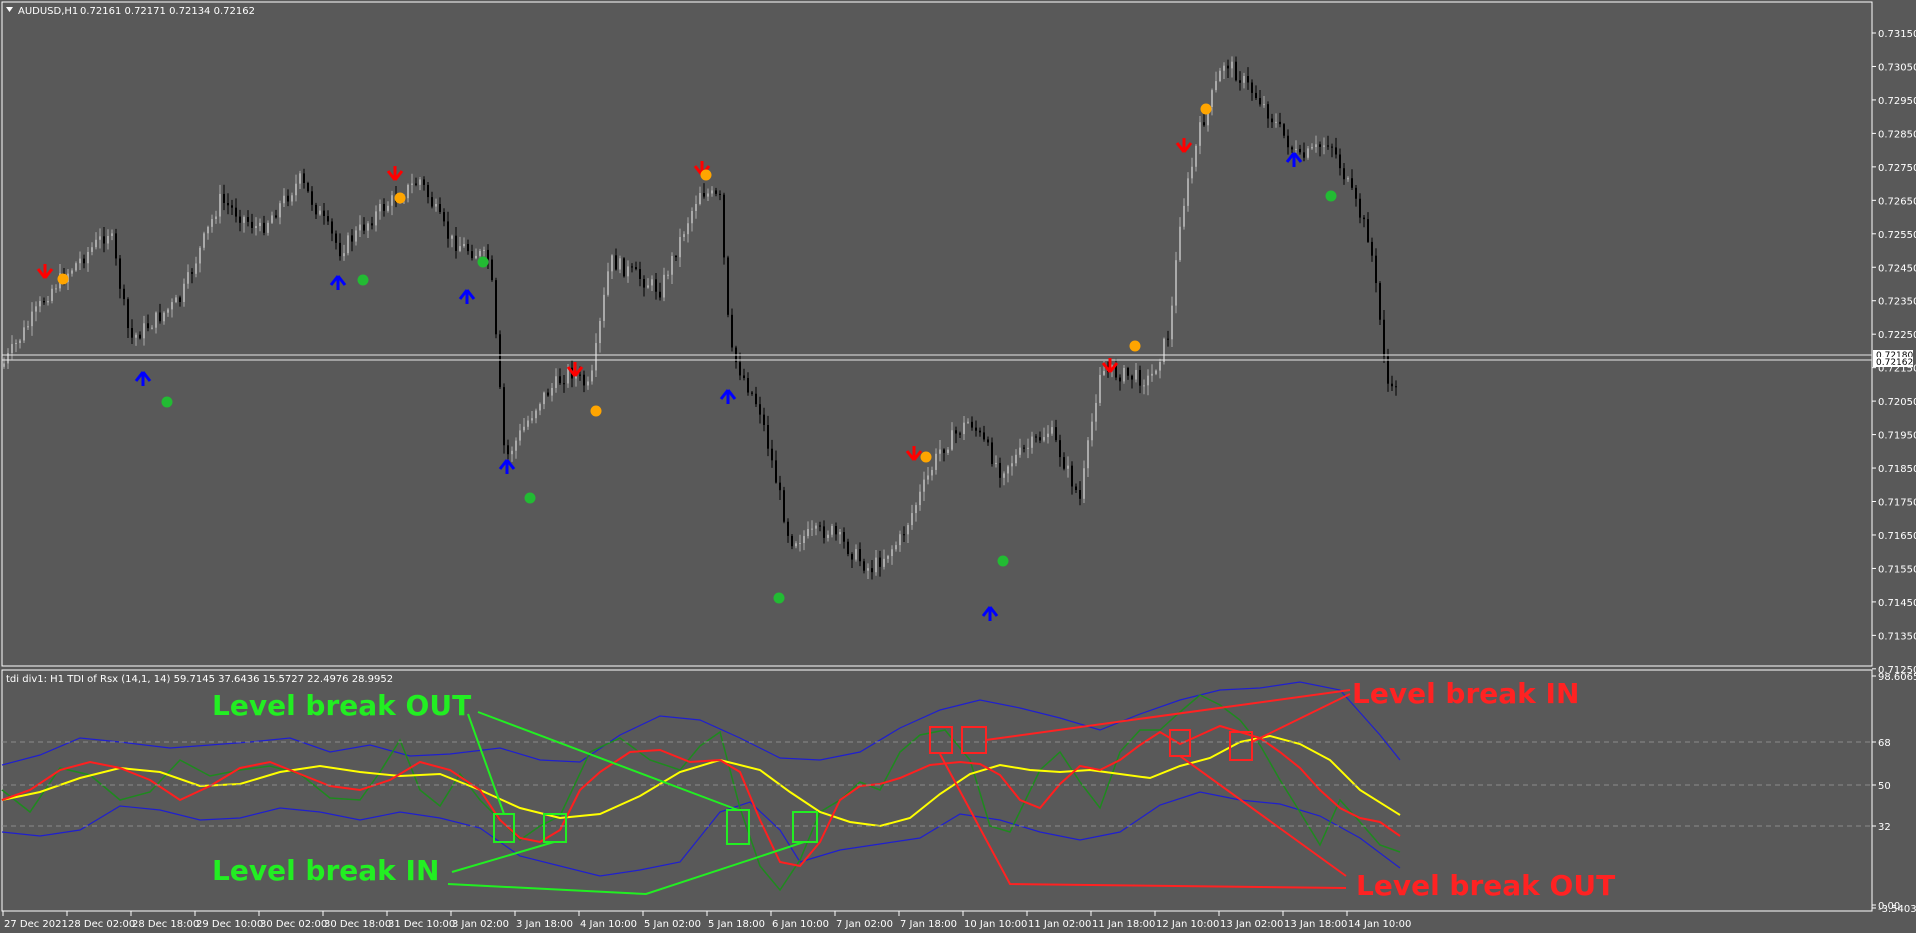 The image size is (1916, 933). Describe the element at coordinates (363, 280) in the screenshot. I see `green-dot-marker` at that location.